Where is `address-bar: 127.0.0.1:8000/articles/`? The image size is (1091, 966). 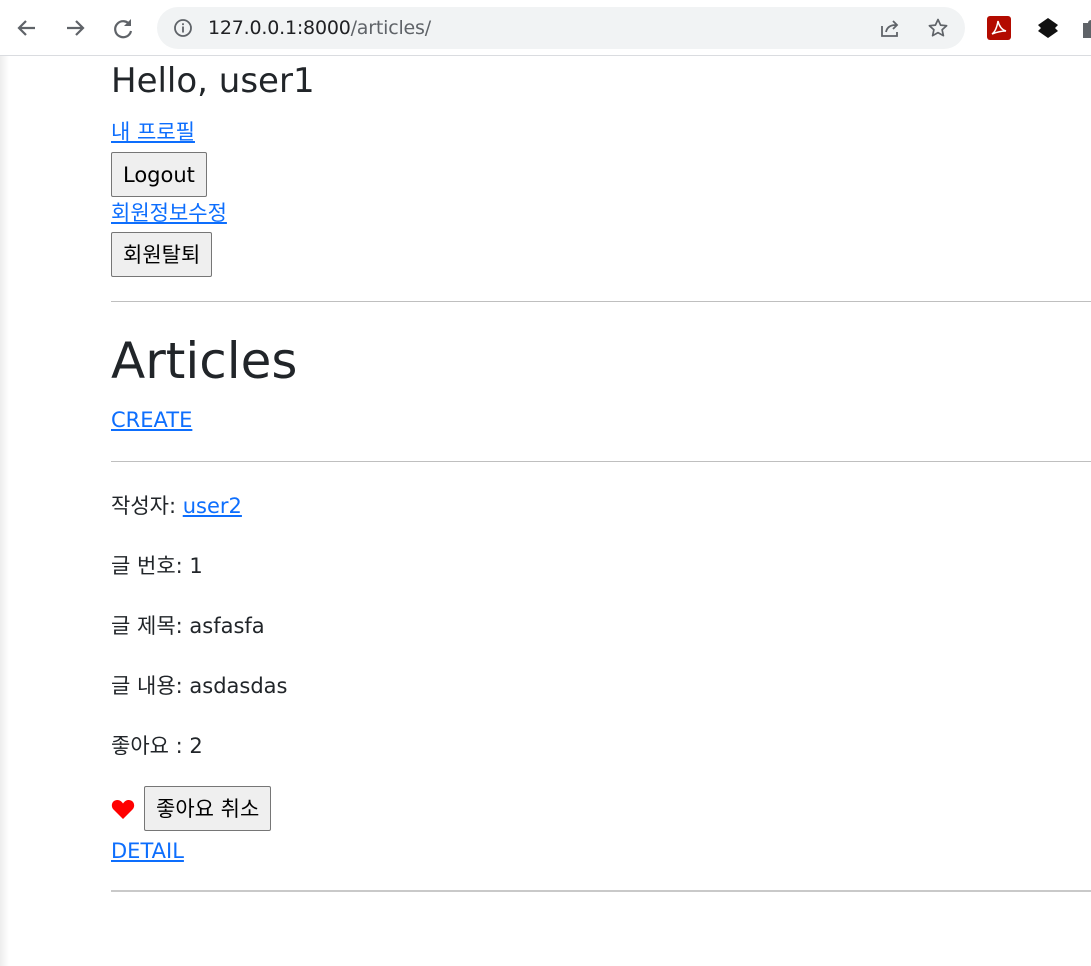 address-bar: 127.0.0.1:8000/articles/ is located at coordinates (561, 28).